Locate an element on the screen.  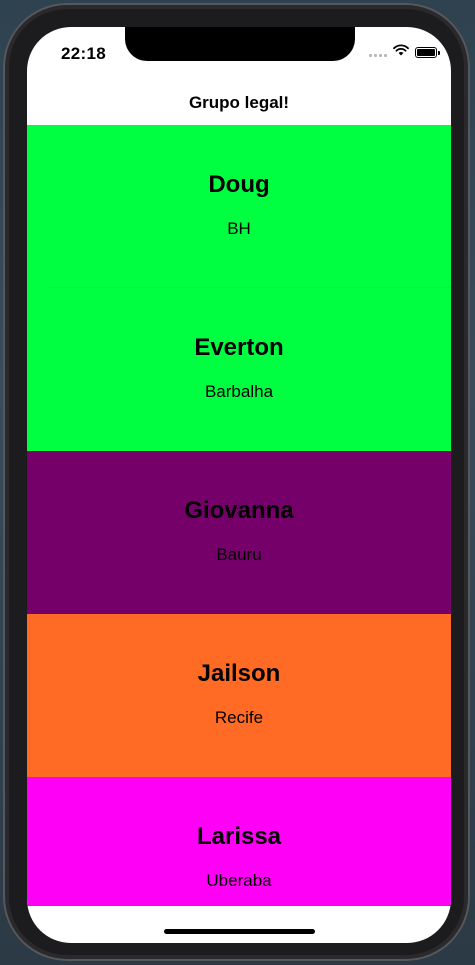
status-icons is located at coordinates (404, 52).